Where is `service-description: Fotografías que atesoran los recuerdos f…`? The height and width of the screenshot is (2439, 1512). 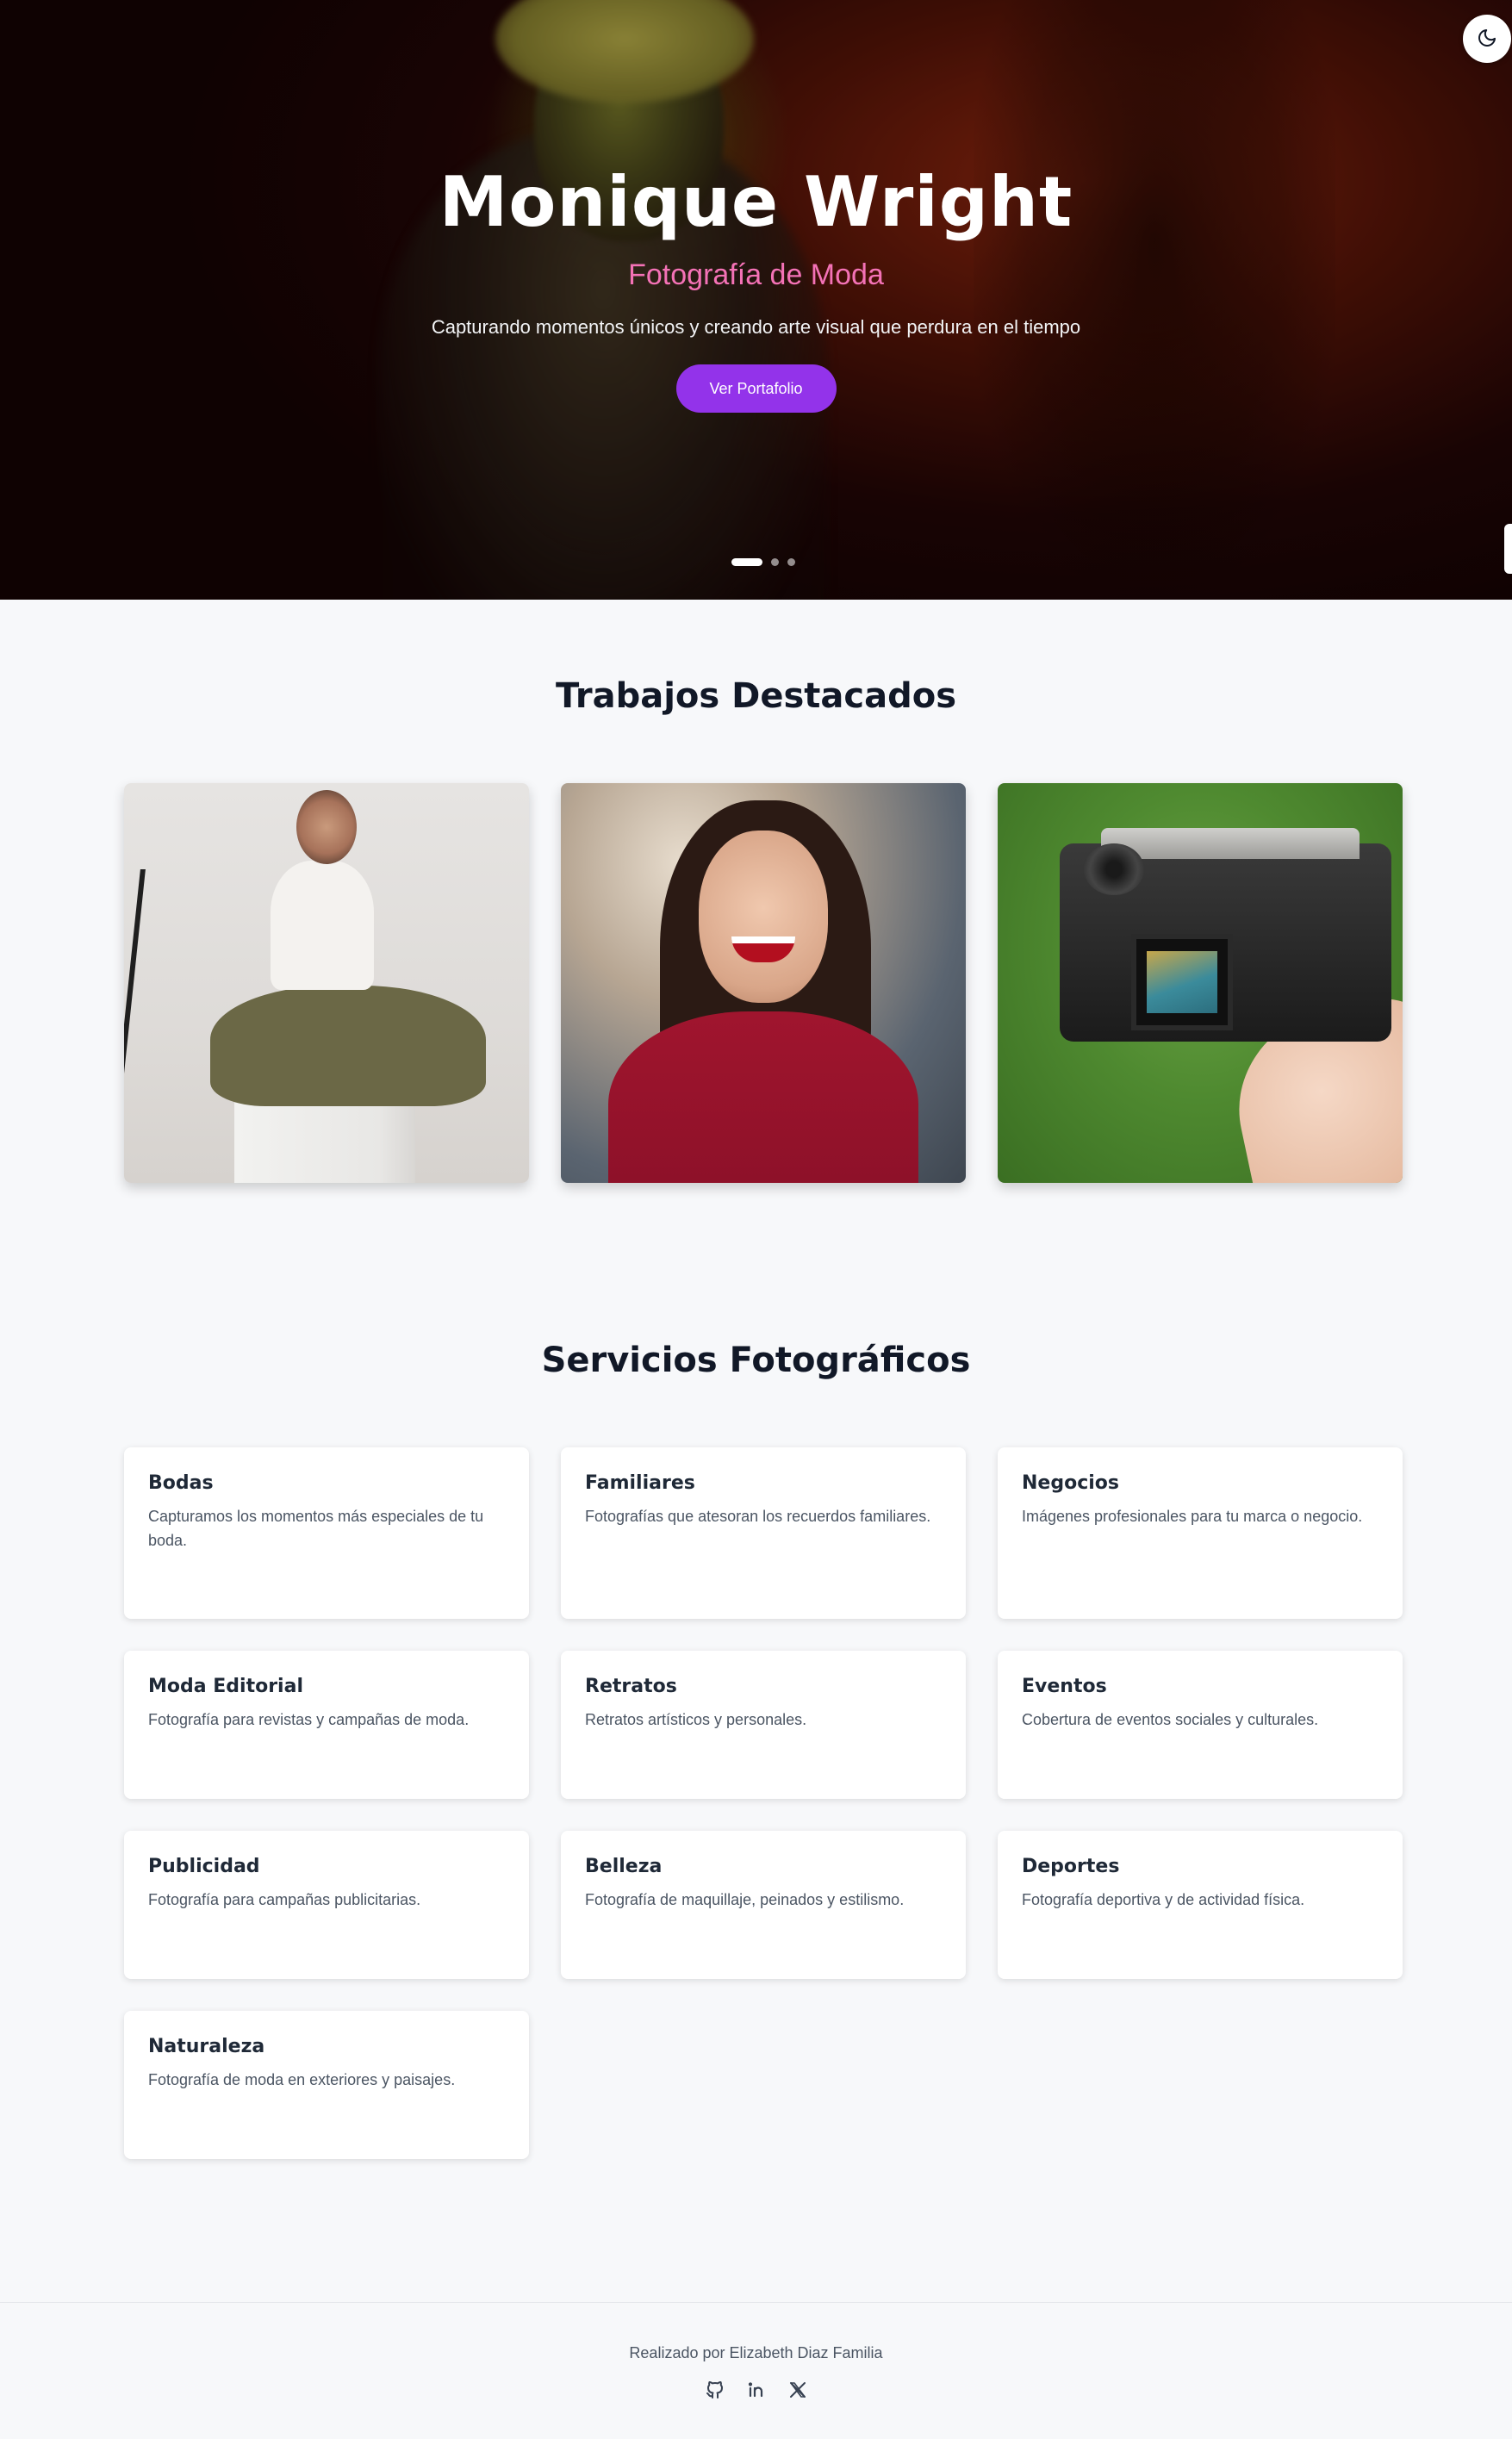 service-description: Fotografías que atesoran los recuerdos f… is located at coordinates (758, 1516).